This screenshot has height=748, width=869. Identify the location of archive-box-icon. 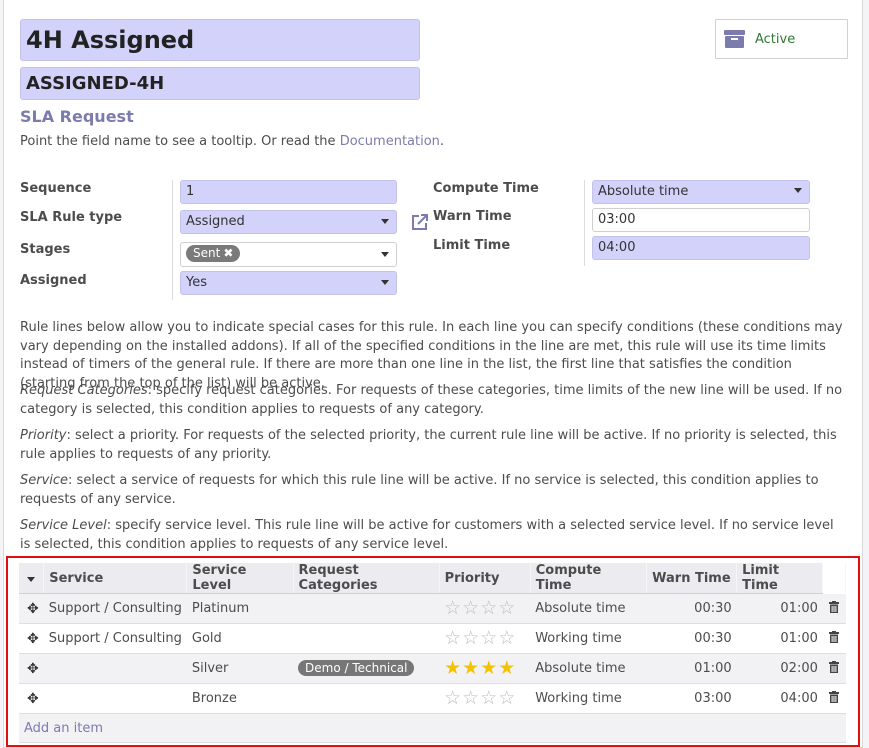
(734, 39).